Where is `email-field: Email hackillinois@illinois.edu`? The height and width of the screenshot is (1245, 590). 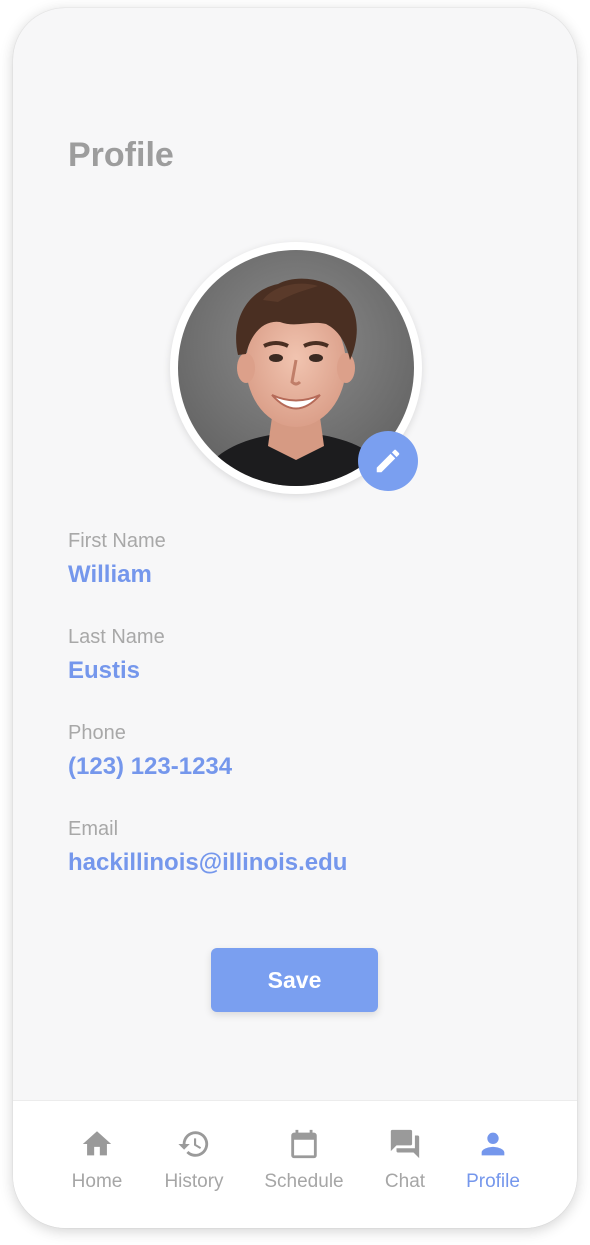 email-field: Email hackillinois@illinois.edu is located at coordinates (207, 847).